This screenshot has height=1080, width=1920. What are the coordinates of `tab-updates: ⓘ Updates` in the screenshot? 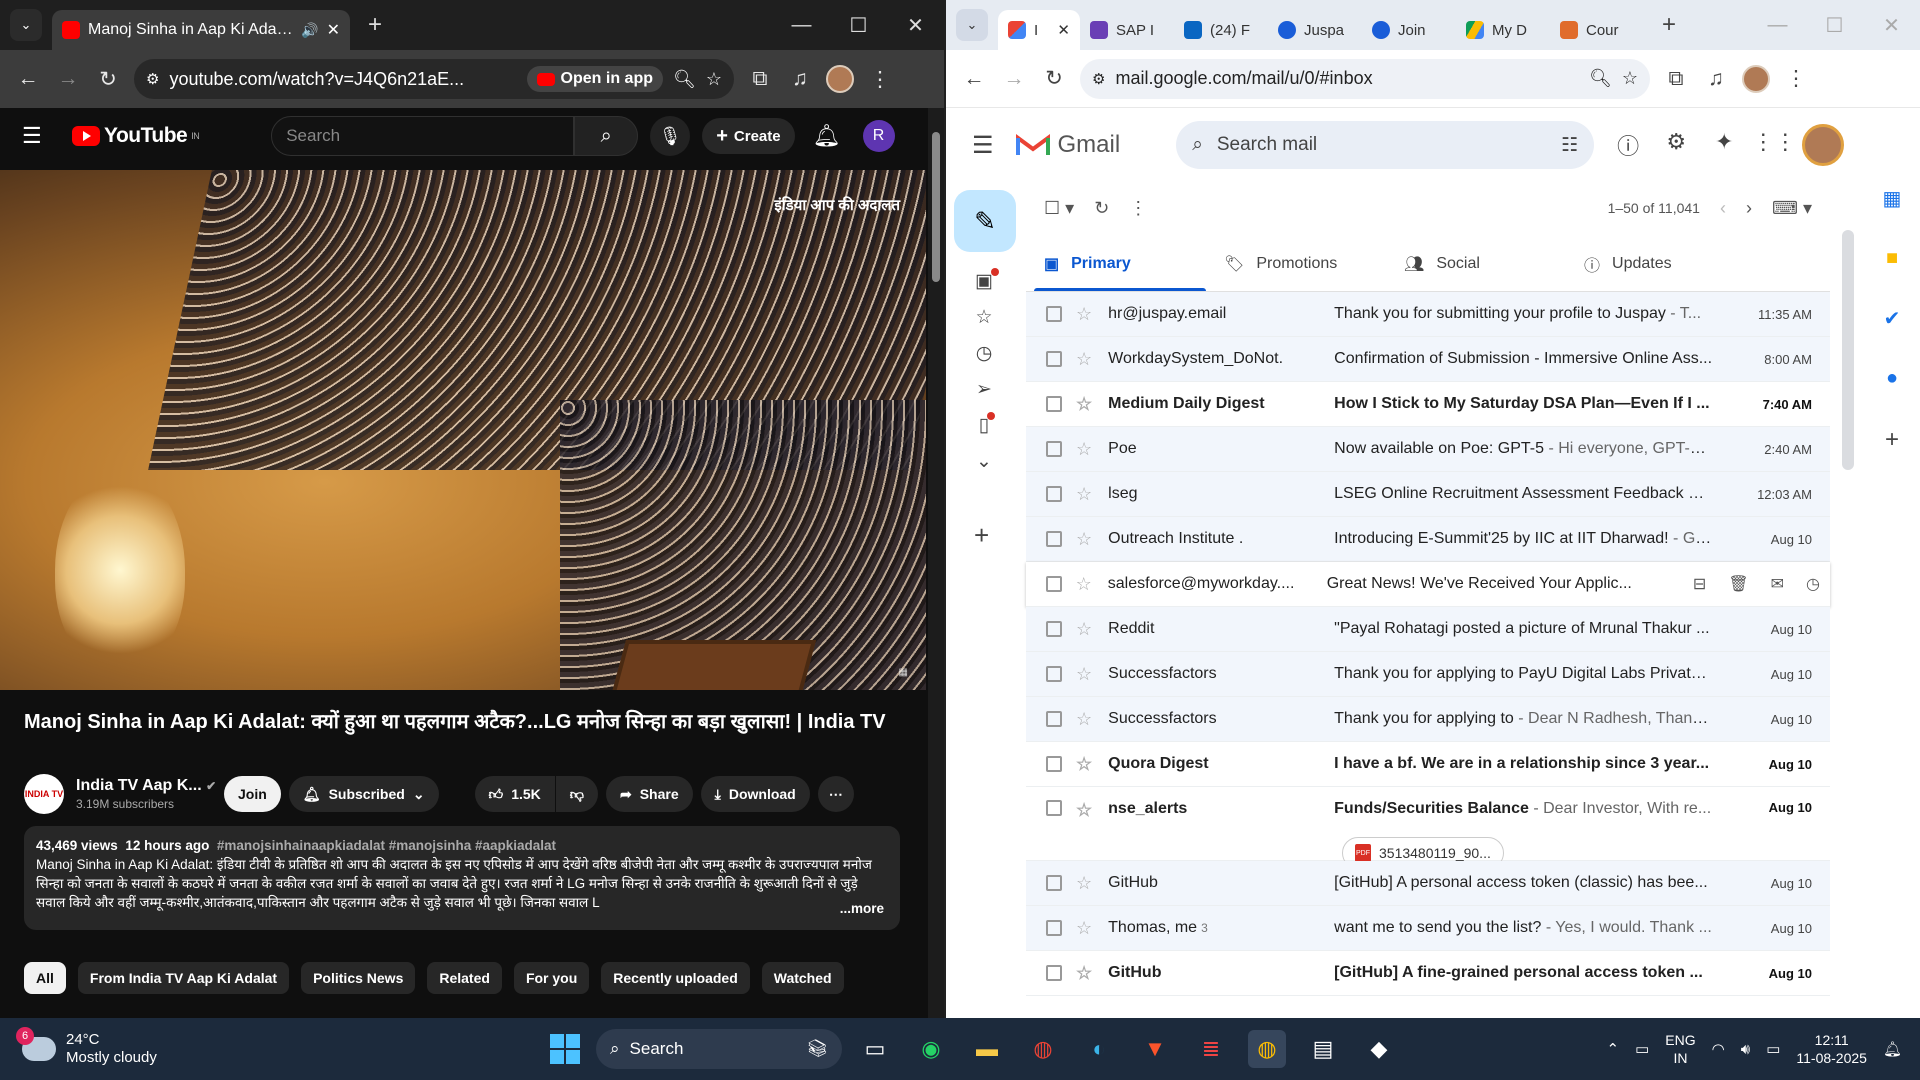 It's located at (1656, 263).